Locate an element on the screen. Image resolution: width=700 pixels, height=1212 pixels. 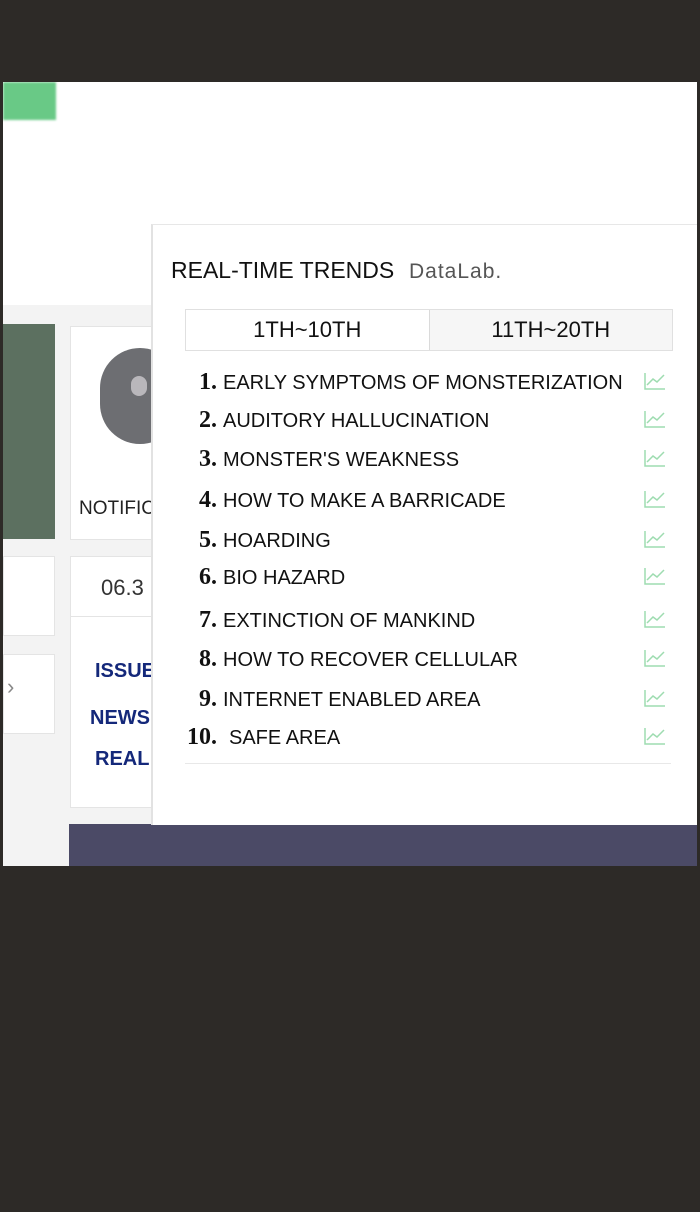
rank-number: 7. is located at coordinates (208, 620).